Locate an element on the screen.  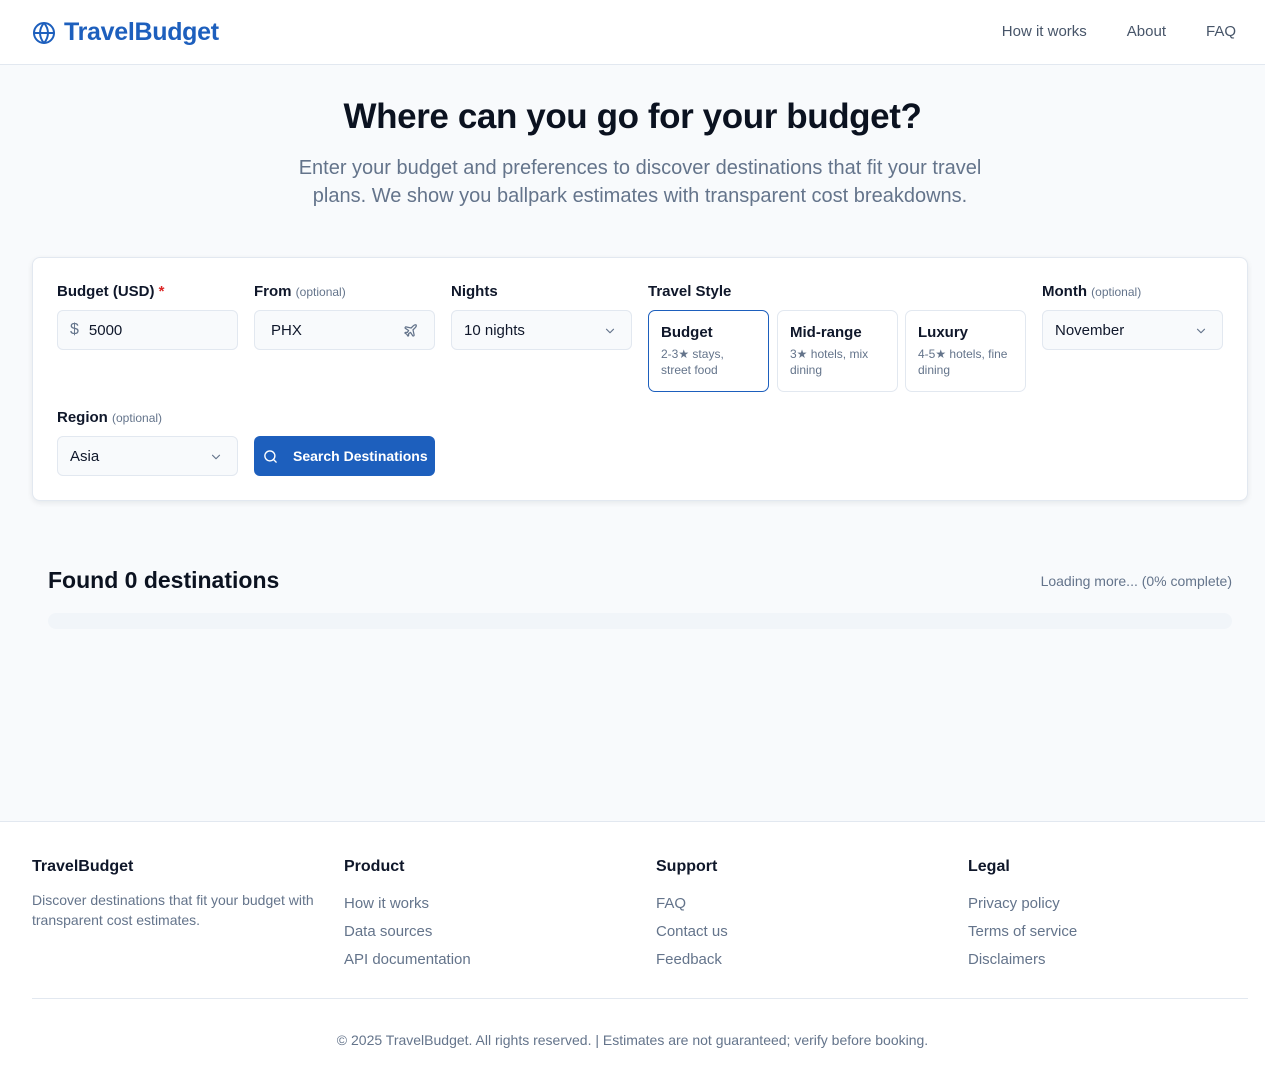
style-option-luxury: Luxury 4-5★ hotels, fine dining is located at coordinates (965, 351).